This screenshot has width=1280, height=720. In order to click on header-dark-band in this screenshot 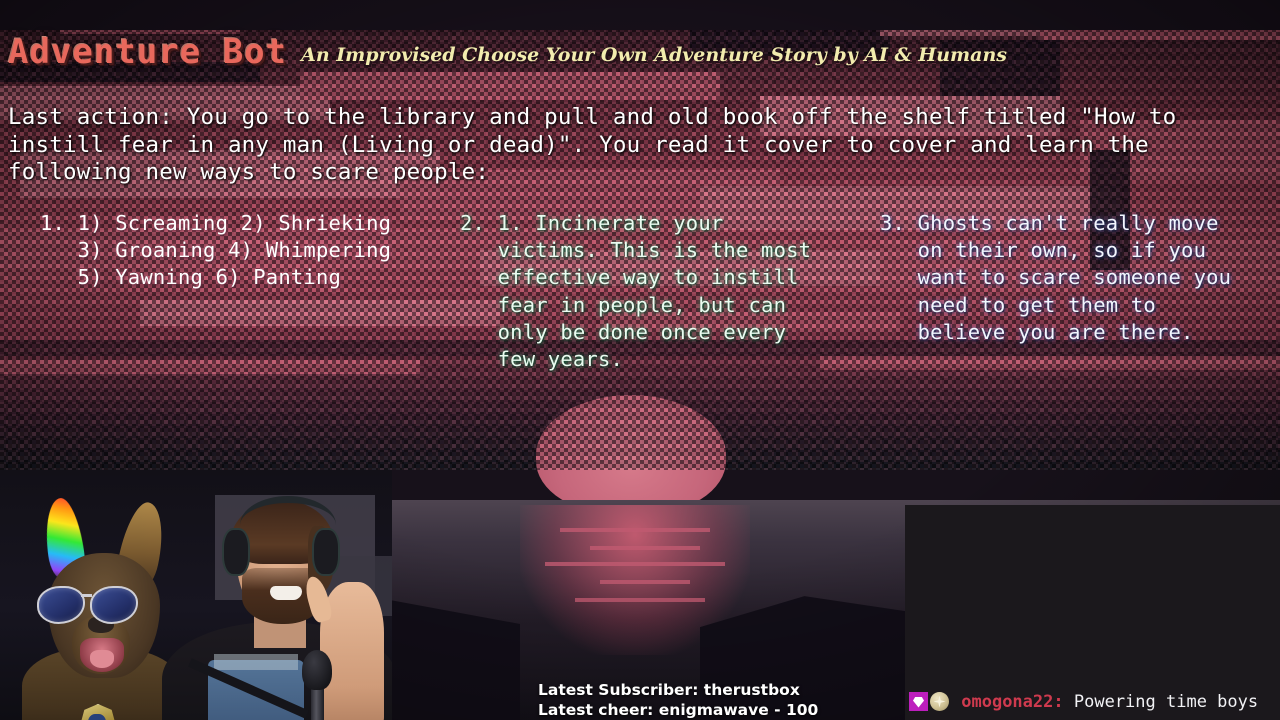, I will do `click(640, 15)`.